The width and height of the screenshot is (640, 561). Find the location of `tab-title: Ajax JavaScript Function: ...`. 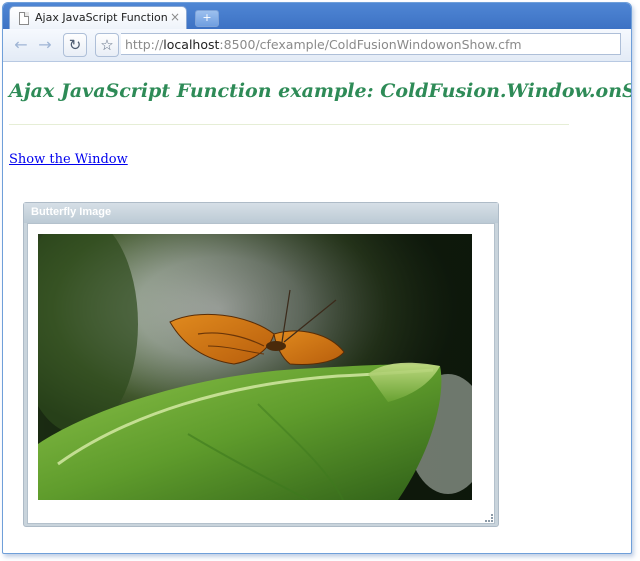

tab-title: Ajax JavaScript Function: ... is located at coordinates (101, 17).